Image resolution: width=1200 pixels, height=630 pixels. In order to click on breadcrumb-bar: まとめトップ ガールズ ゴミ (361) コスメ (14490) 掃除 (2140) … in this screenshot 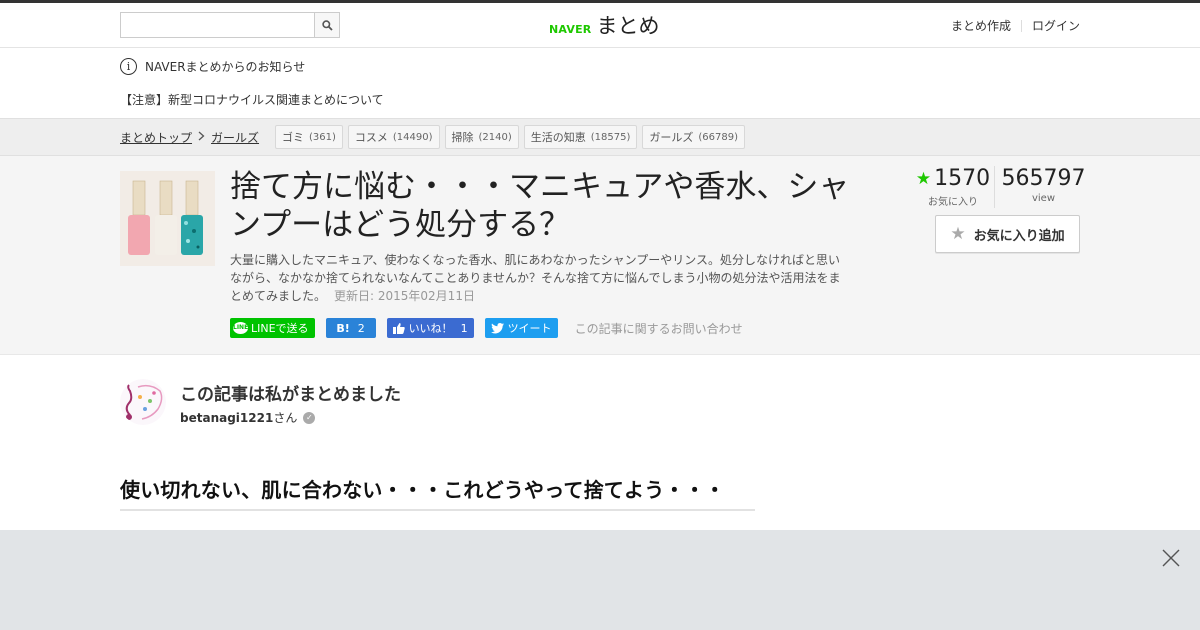, I will do `click(600, 137)`.